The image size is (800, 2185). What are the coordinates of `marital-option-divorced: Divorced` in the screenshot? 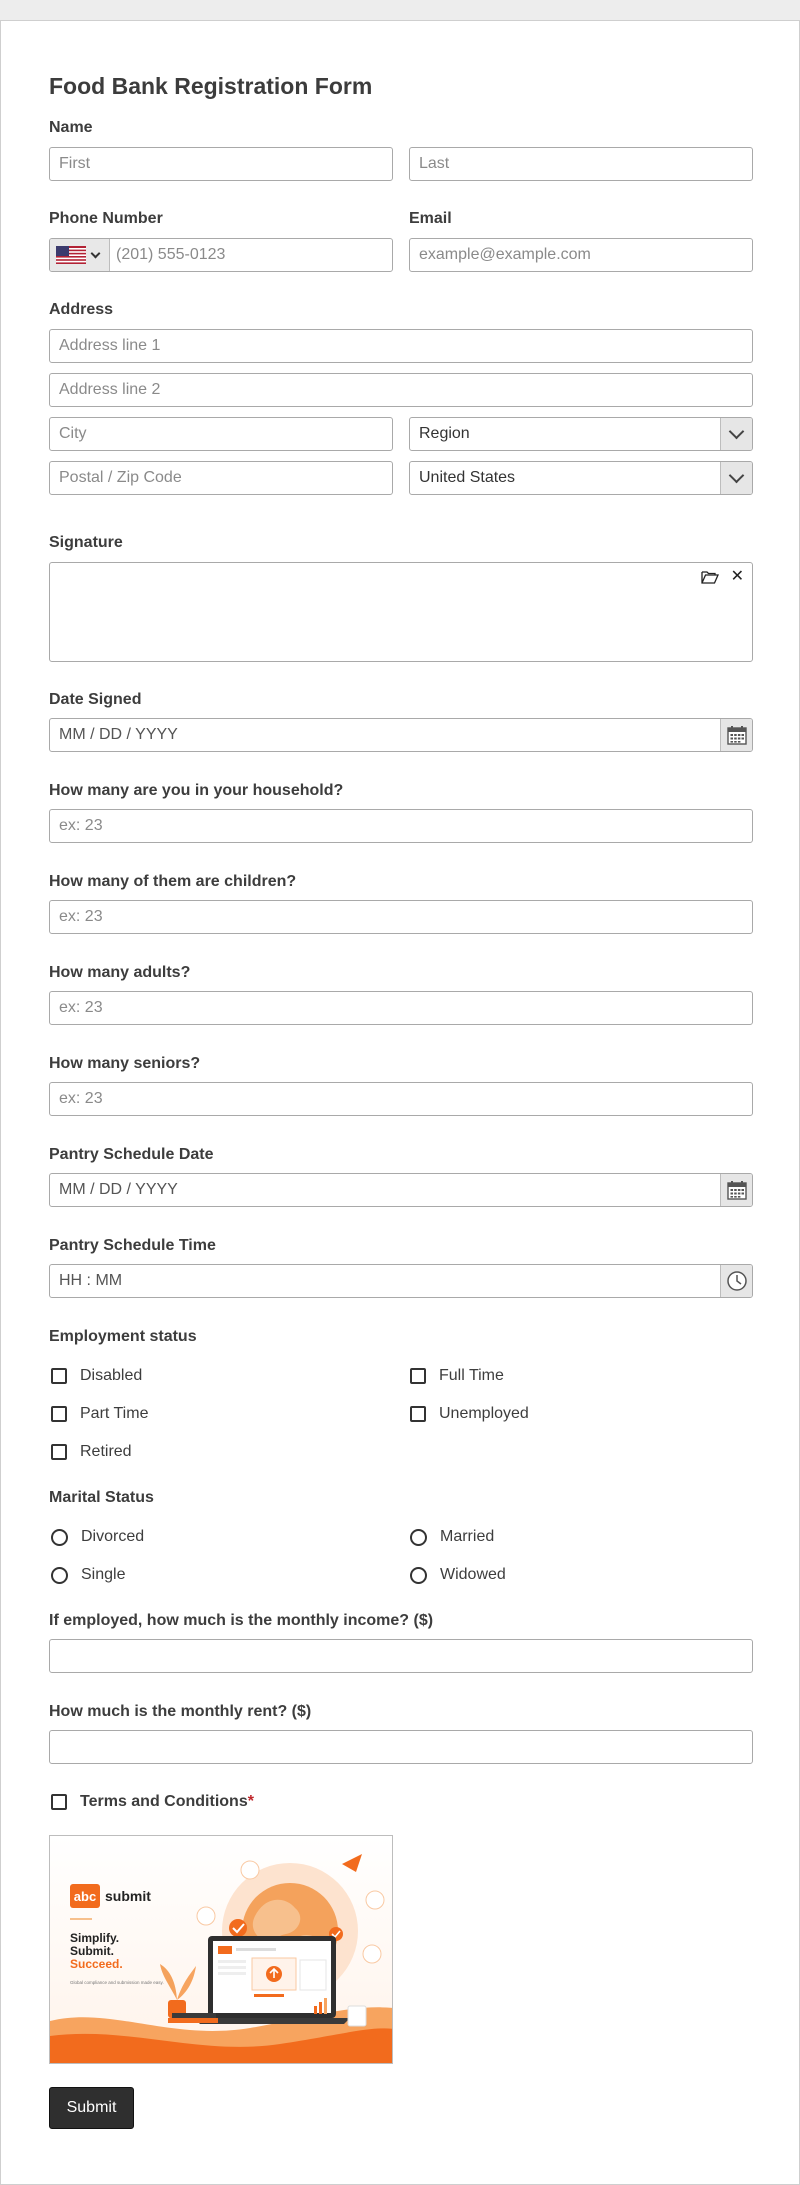 It's located at (97, 1537).